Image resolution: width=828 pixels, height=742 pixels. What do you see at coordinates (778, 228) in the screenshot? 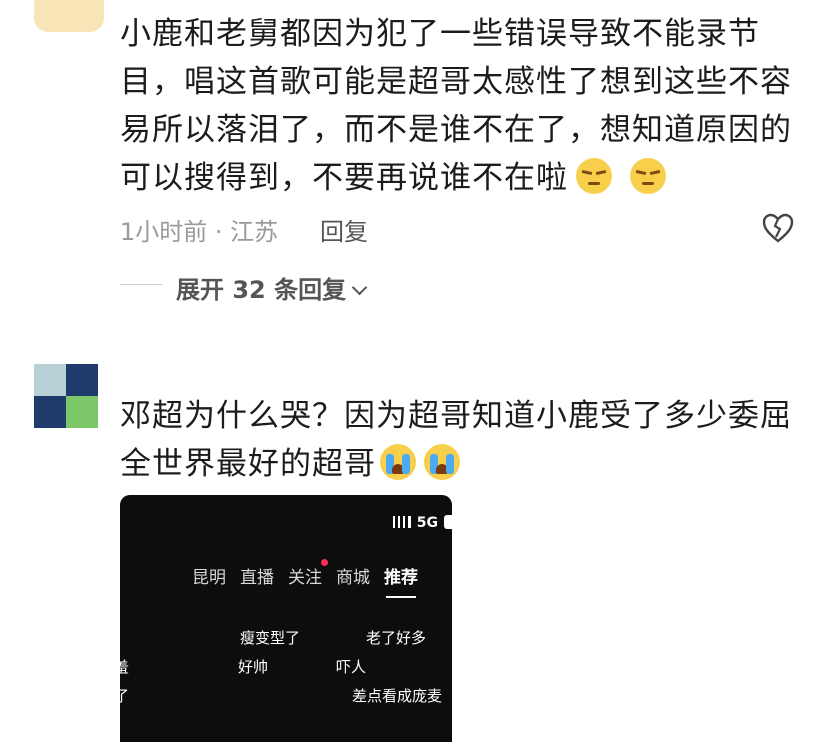
I see `broken-heart-icon` at bounding box center [778, 228].